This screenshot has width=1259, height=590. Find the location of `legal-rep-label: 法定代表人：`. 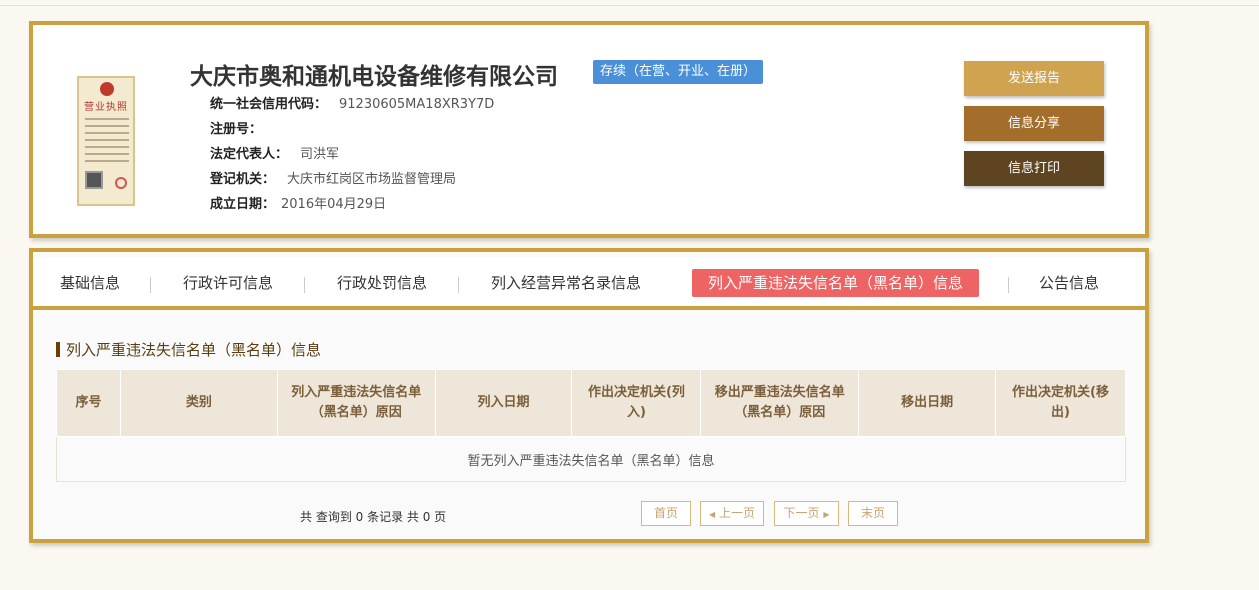

legal-rep-label: 法定代表人： is located at coordinates (249, 154).